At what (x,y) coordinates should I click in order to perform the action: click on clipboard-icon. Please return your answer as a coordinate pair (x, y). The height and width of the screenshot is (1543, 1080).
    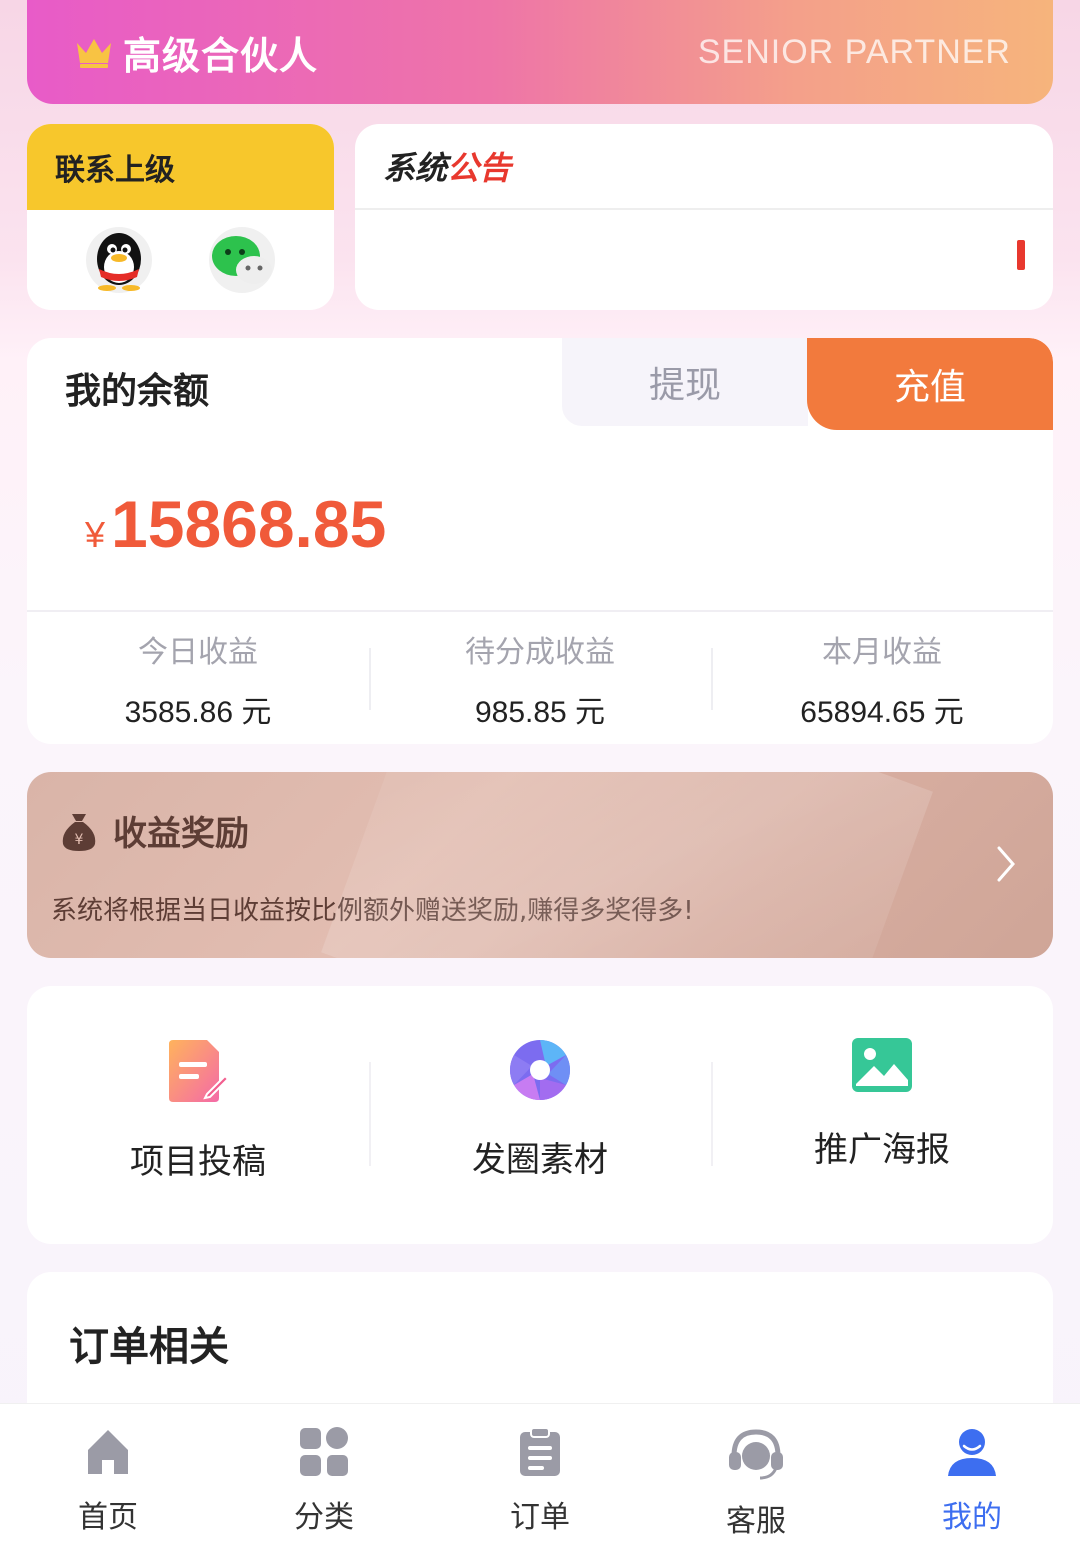
    Looking at the image, I should click on (540, 1451).